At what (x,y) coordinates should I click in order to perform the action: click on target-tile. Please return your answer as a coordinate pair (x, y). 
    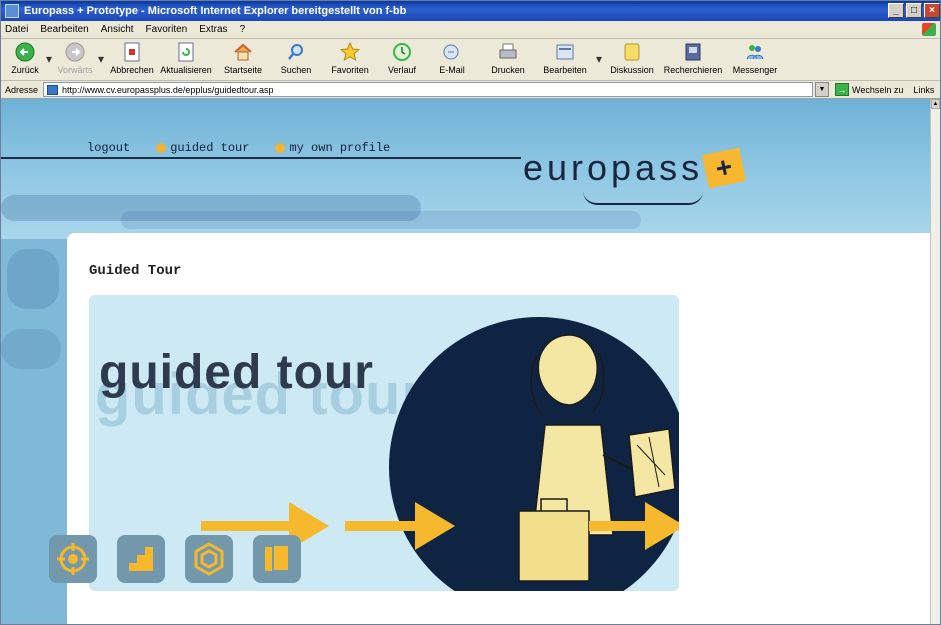
    Looking at the image, I should click on (73, 559).